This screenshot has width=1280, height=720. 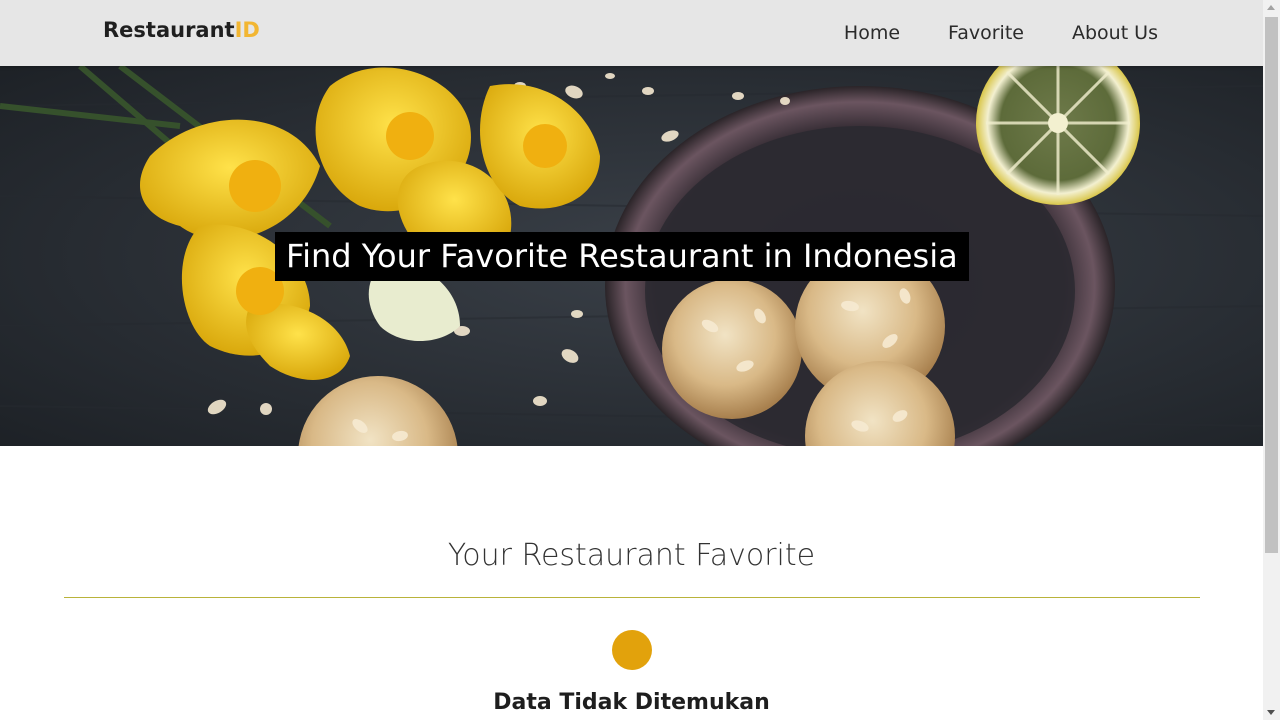 I want to click on main-nav: Home Favorite About Us, so click(x=989, y=33).